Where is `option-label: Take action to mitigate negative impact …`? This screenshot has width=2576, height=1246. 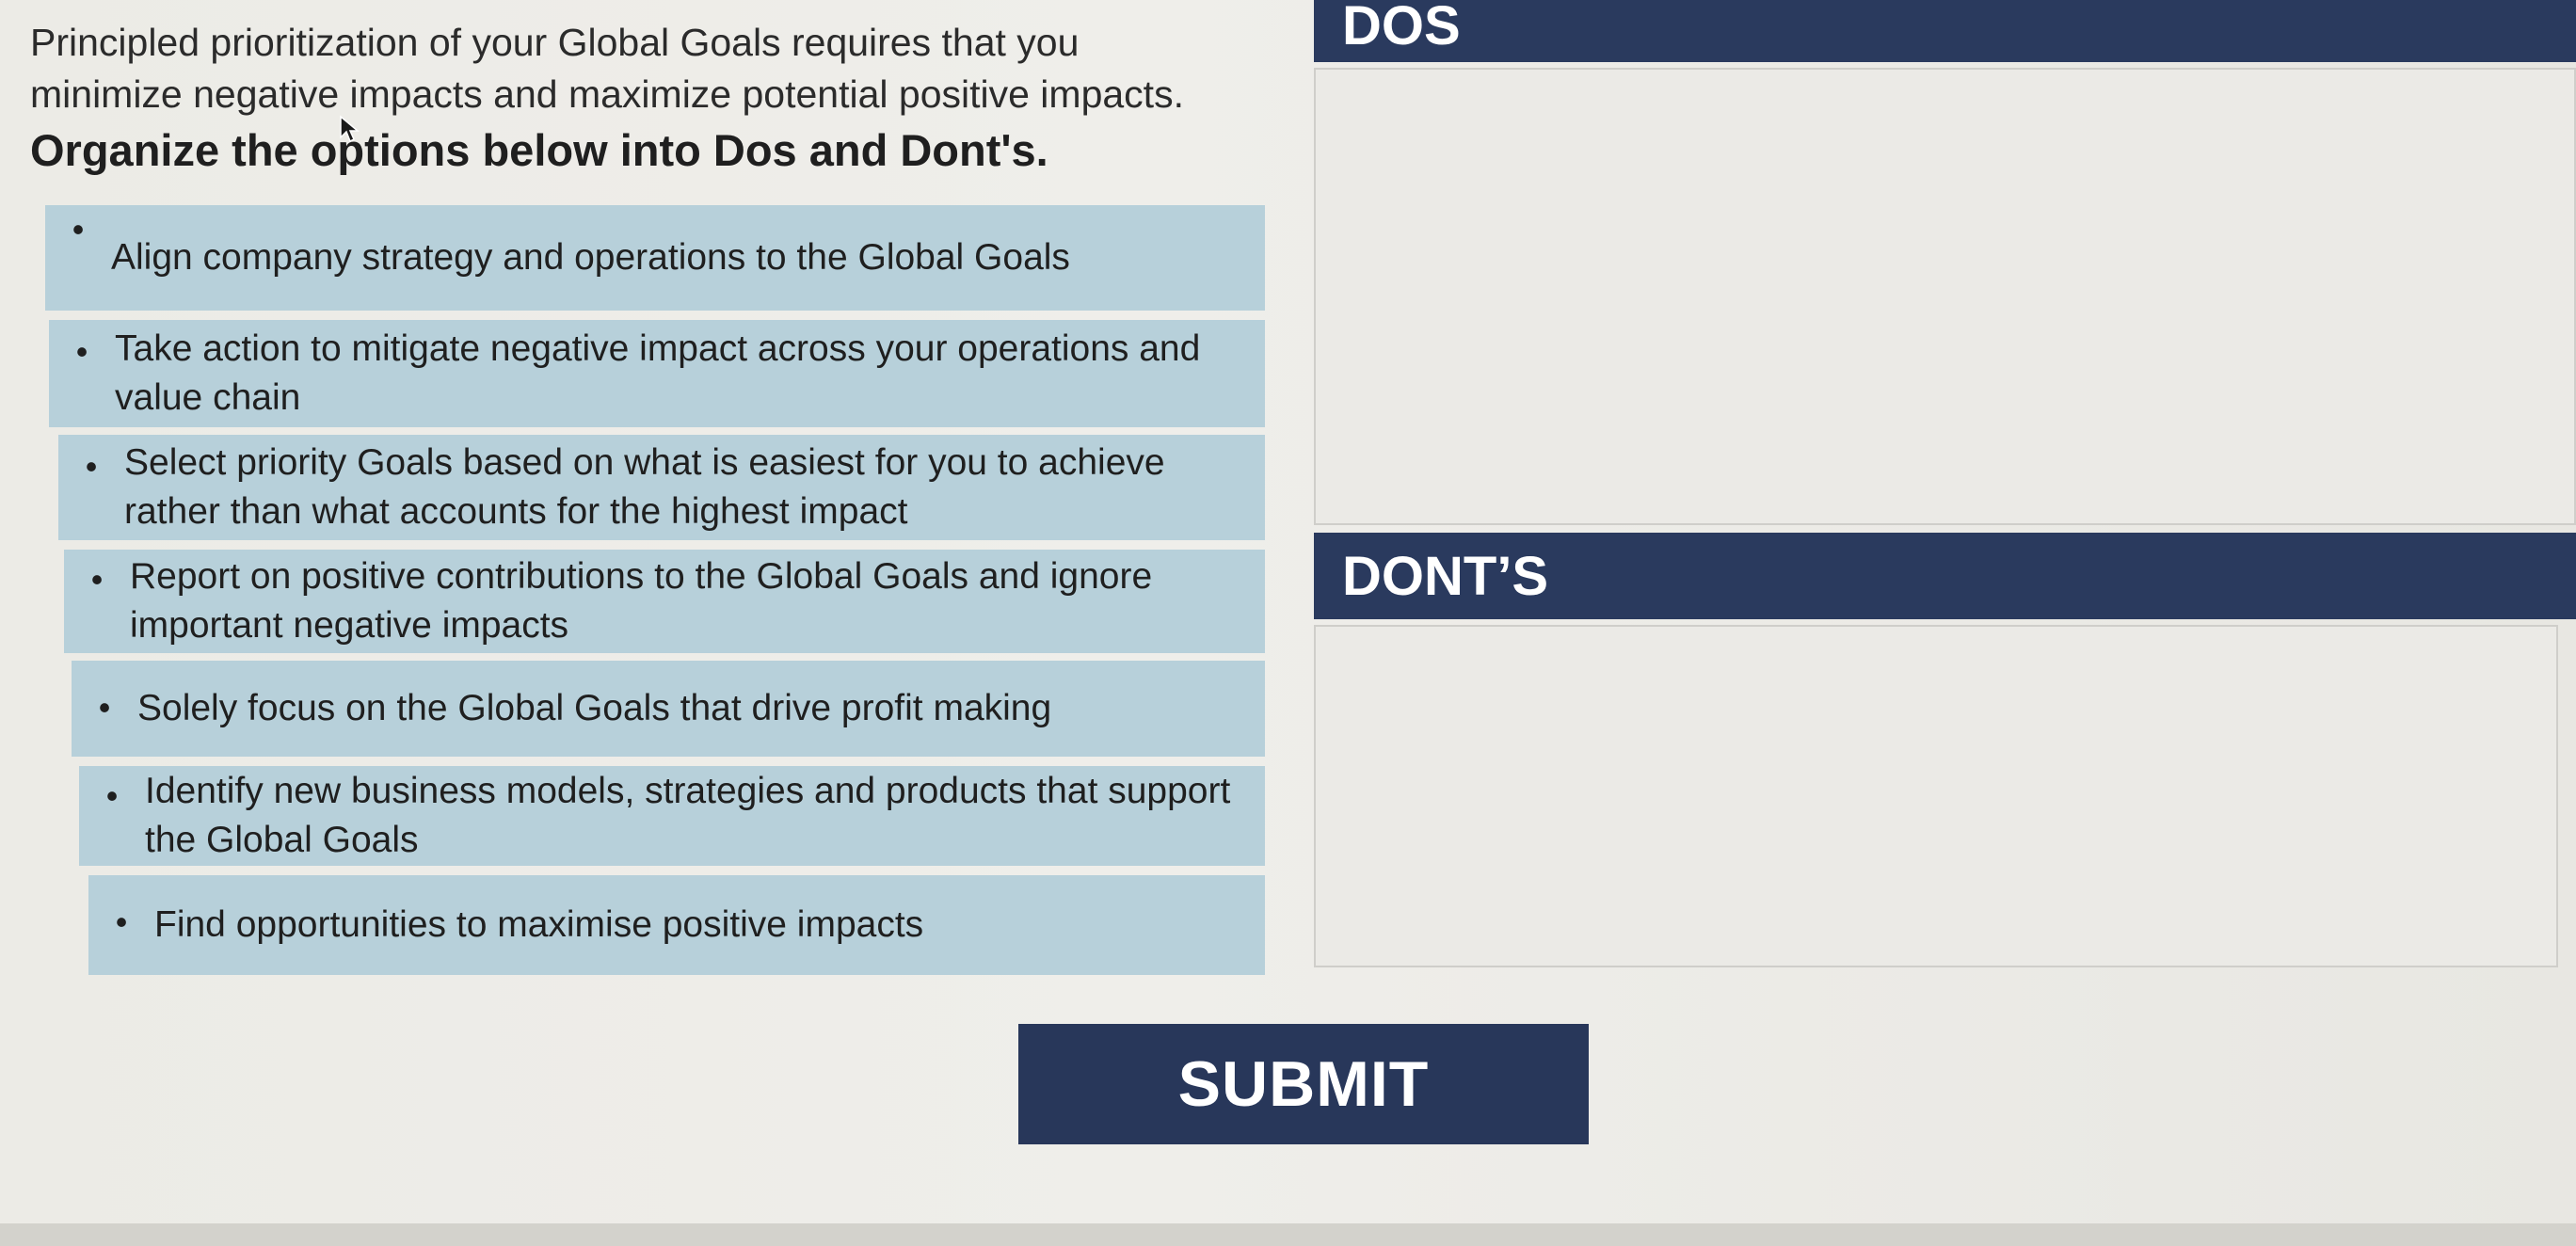 option-label: Take action to mitigate negative impact … is located at coordinates (658, 373).